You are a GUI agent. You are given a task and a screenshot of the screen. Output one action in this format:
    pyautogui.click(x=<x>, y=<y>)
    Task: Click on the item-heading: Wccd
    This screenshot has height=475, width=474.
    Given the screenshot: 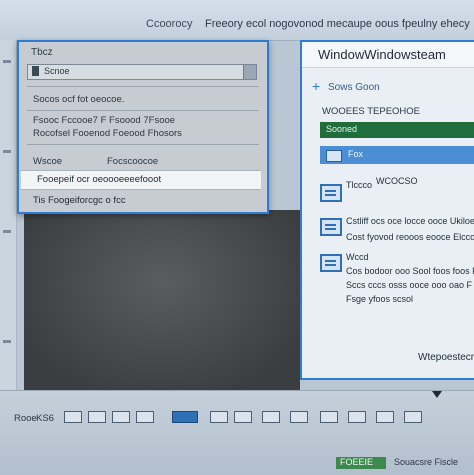 What is the action you would take?
    pyautogui.click(x=357, y=257)
    